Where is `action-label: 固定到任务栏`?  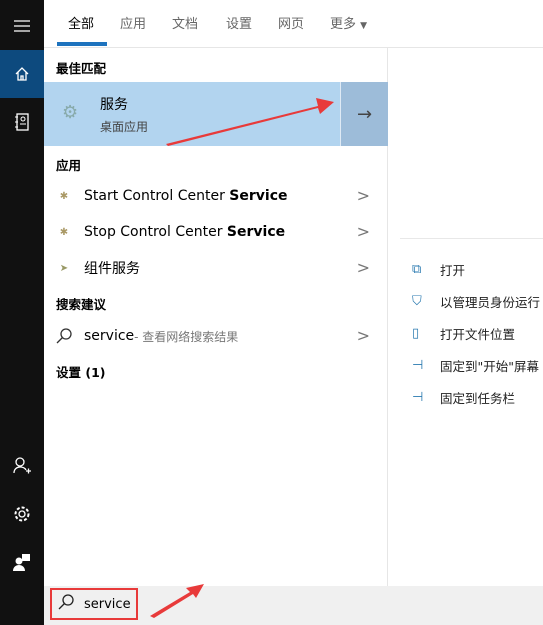 action-label: 固定到任务栏 is located at coordinates (478, 398).